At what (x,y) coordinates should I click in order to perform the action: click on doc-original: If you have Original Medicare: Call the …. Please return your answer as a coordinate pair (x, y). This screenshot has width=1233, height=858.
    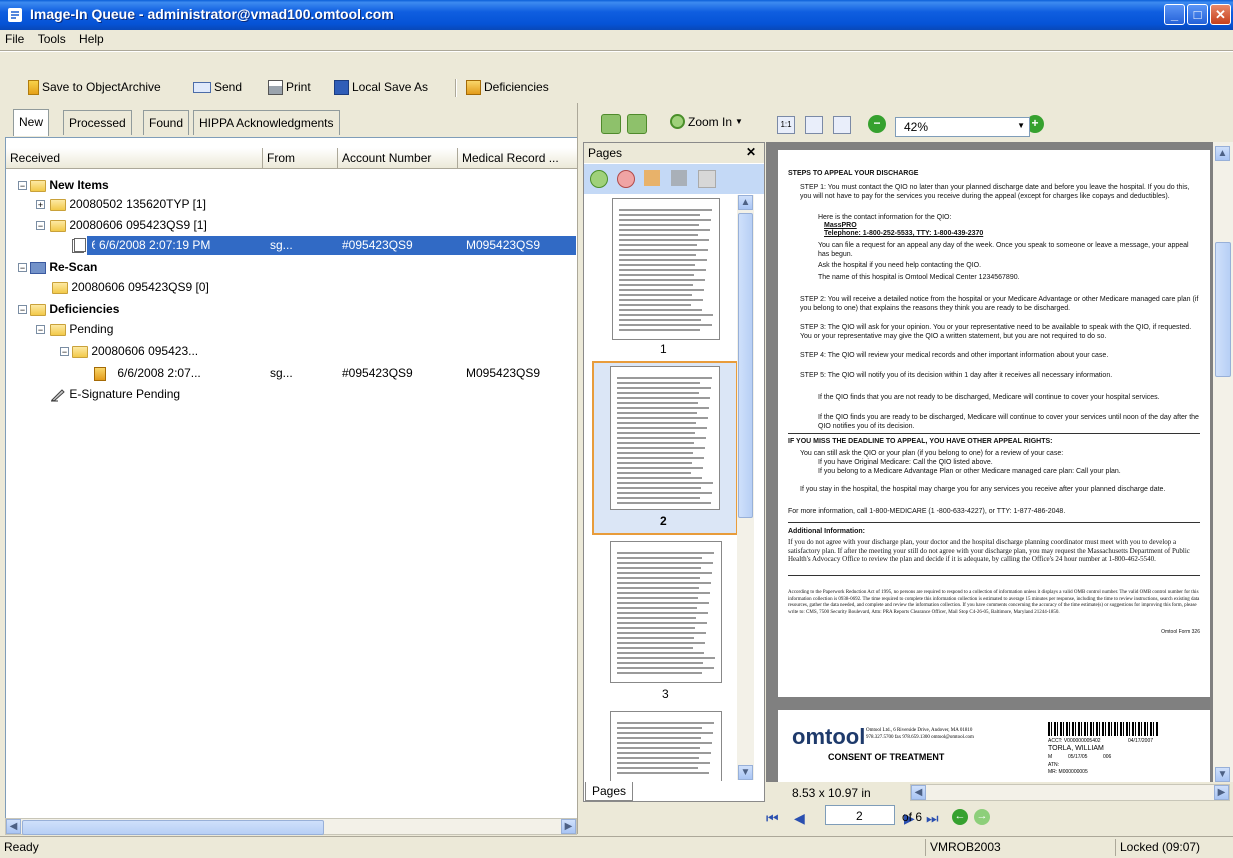
    Looking at the image, I should click on (905, 462).